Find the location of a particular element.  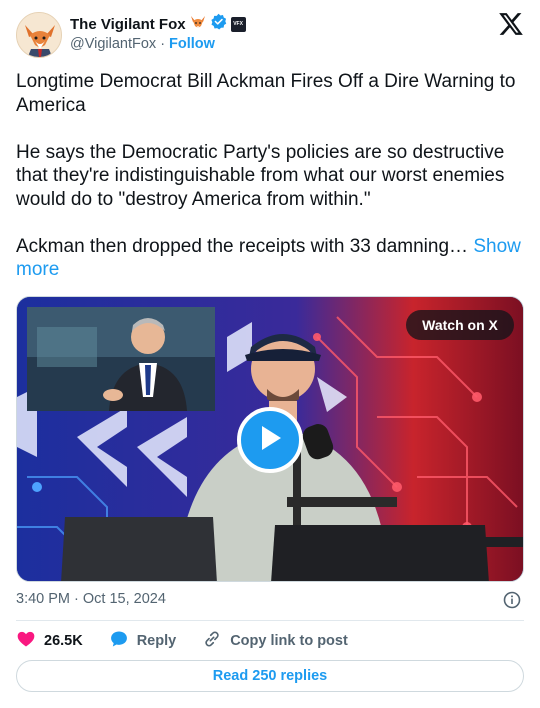

author-avatar is located at coordinates (39, 35).